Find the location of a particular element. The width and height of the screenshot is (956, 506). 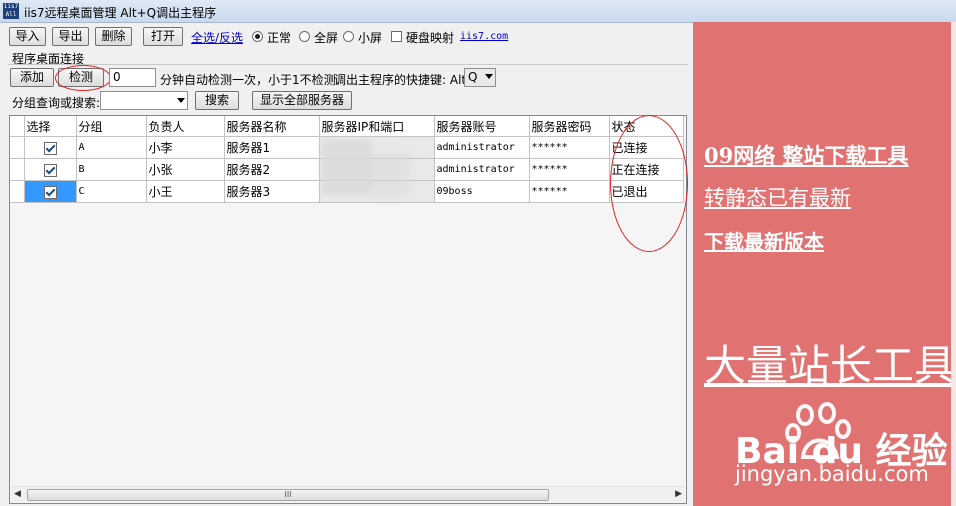

annotation-circle-status is located at coordinates (649, 183).